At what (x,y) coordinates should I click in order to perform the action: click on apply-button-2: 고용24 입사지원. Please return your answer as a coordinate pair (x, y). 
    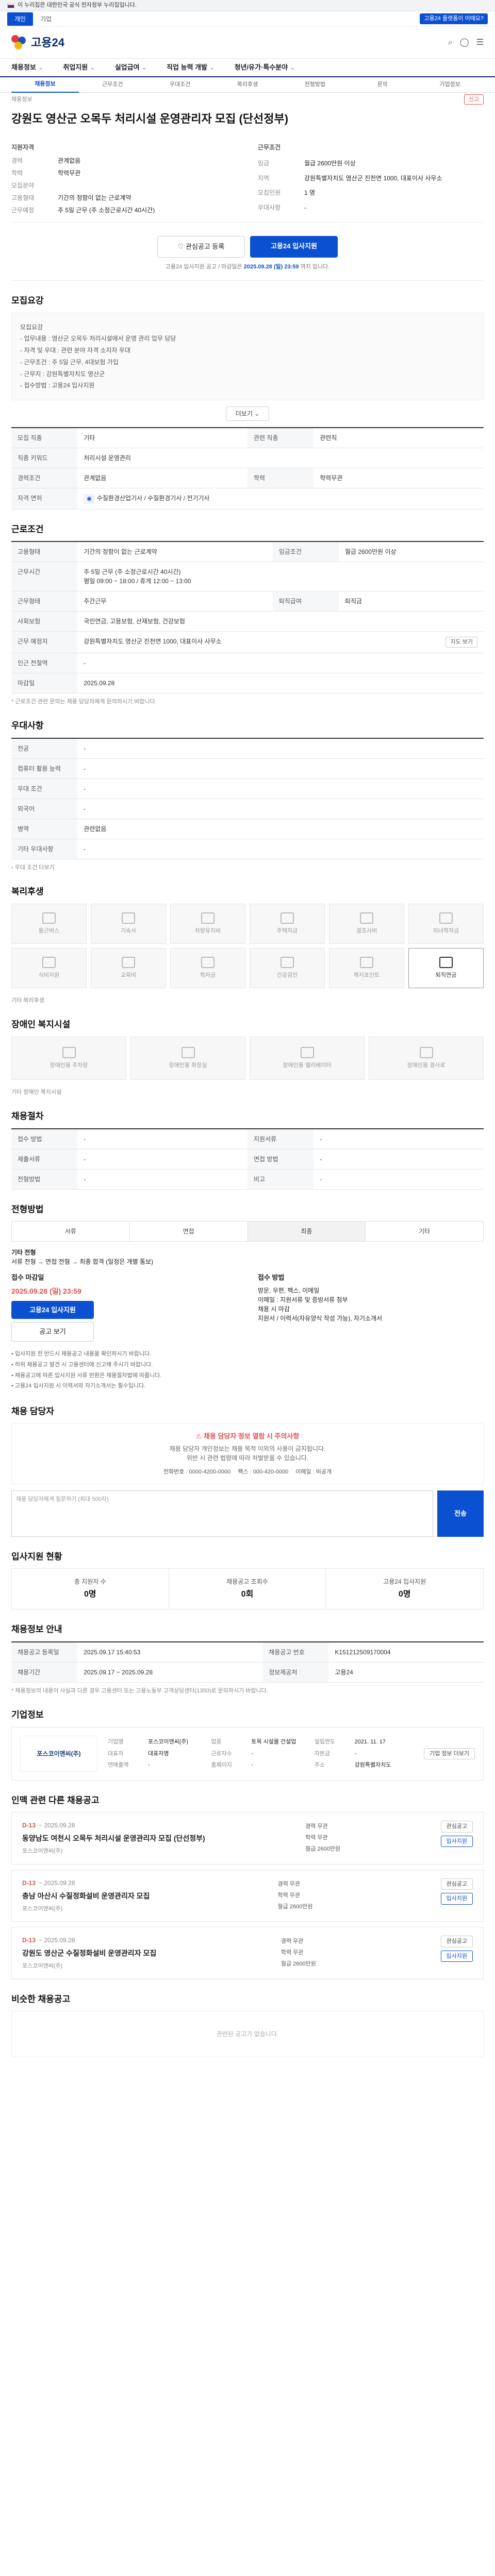
    Looking at the image, I should click on (53, 1309).